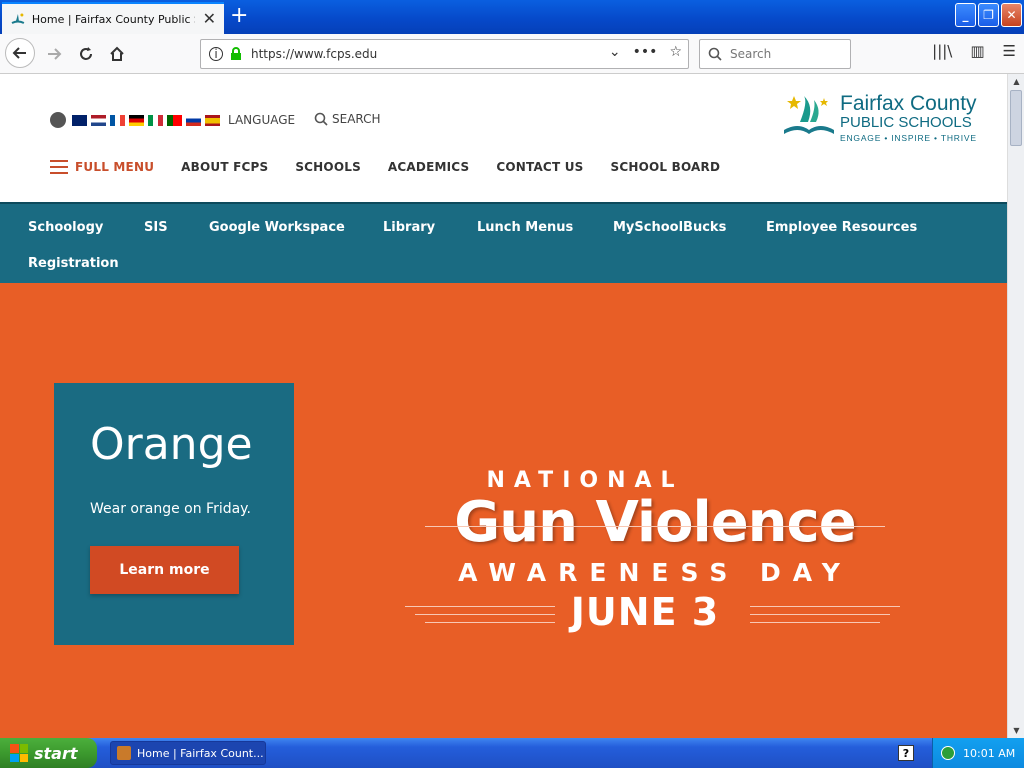  Describe the element at coordinates (65, 227) in the screenshot. I see `quicklink-schoology: Schoology` at that location.